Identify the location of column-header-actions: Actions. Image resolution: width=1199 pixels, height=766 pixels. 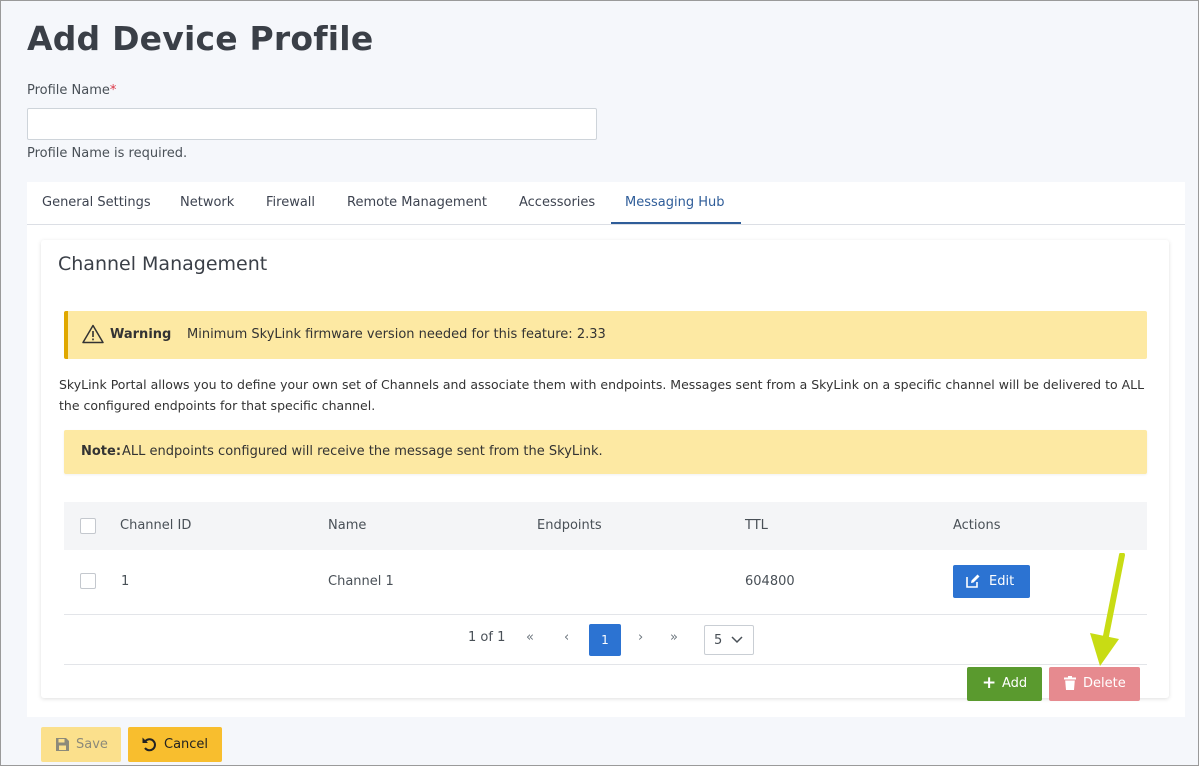
(977, 525).